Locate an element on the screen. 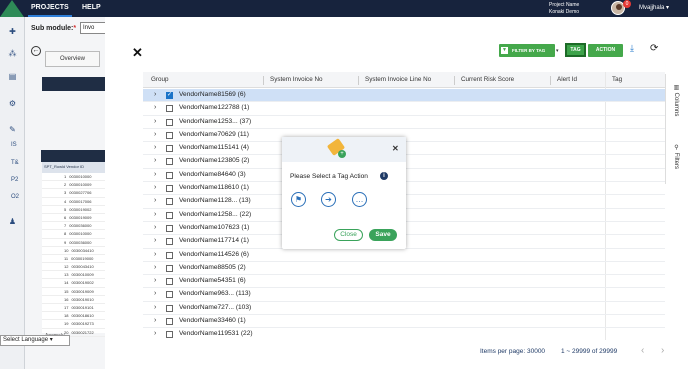 This screenshot has height=369, width=688. close-icon: ✕ is located at coordinates (137, 53).